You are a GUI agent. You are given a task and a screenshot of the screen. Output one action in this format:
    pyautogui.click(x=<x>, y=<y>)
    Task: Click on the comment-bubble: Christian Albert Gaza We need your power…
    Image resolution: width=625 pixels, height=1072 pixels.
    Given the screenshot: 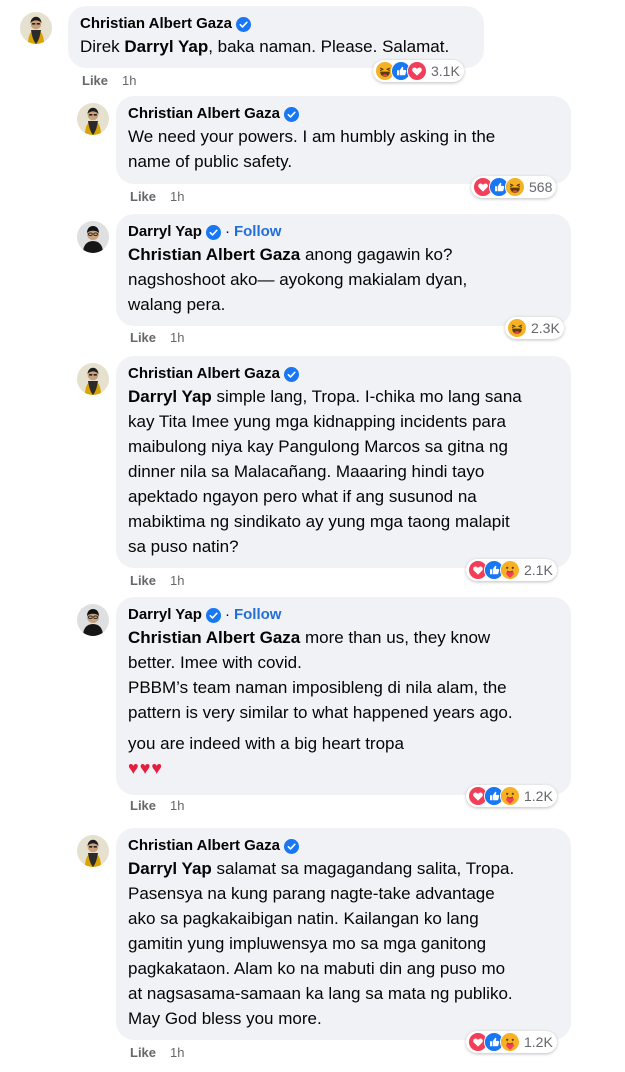 What is the action you would take?
    pyautogui.click(x=343, y=140)
    